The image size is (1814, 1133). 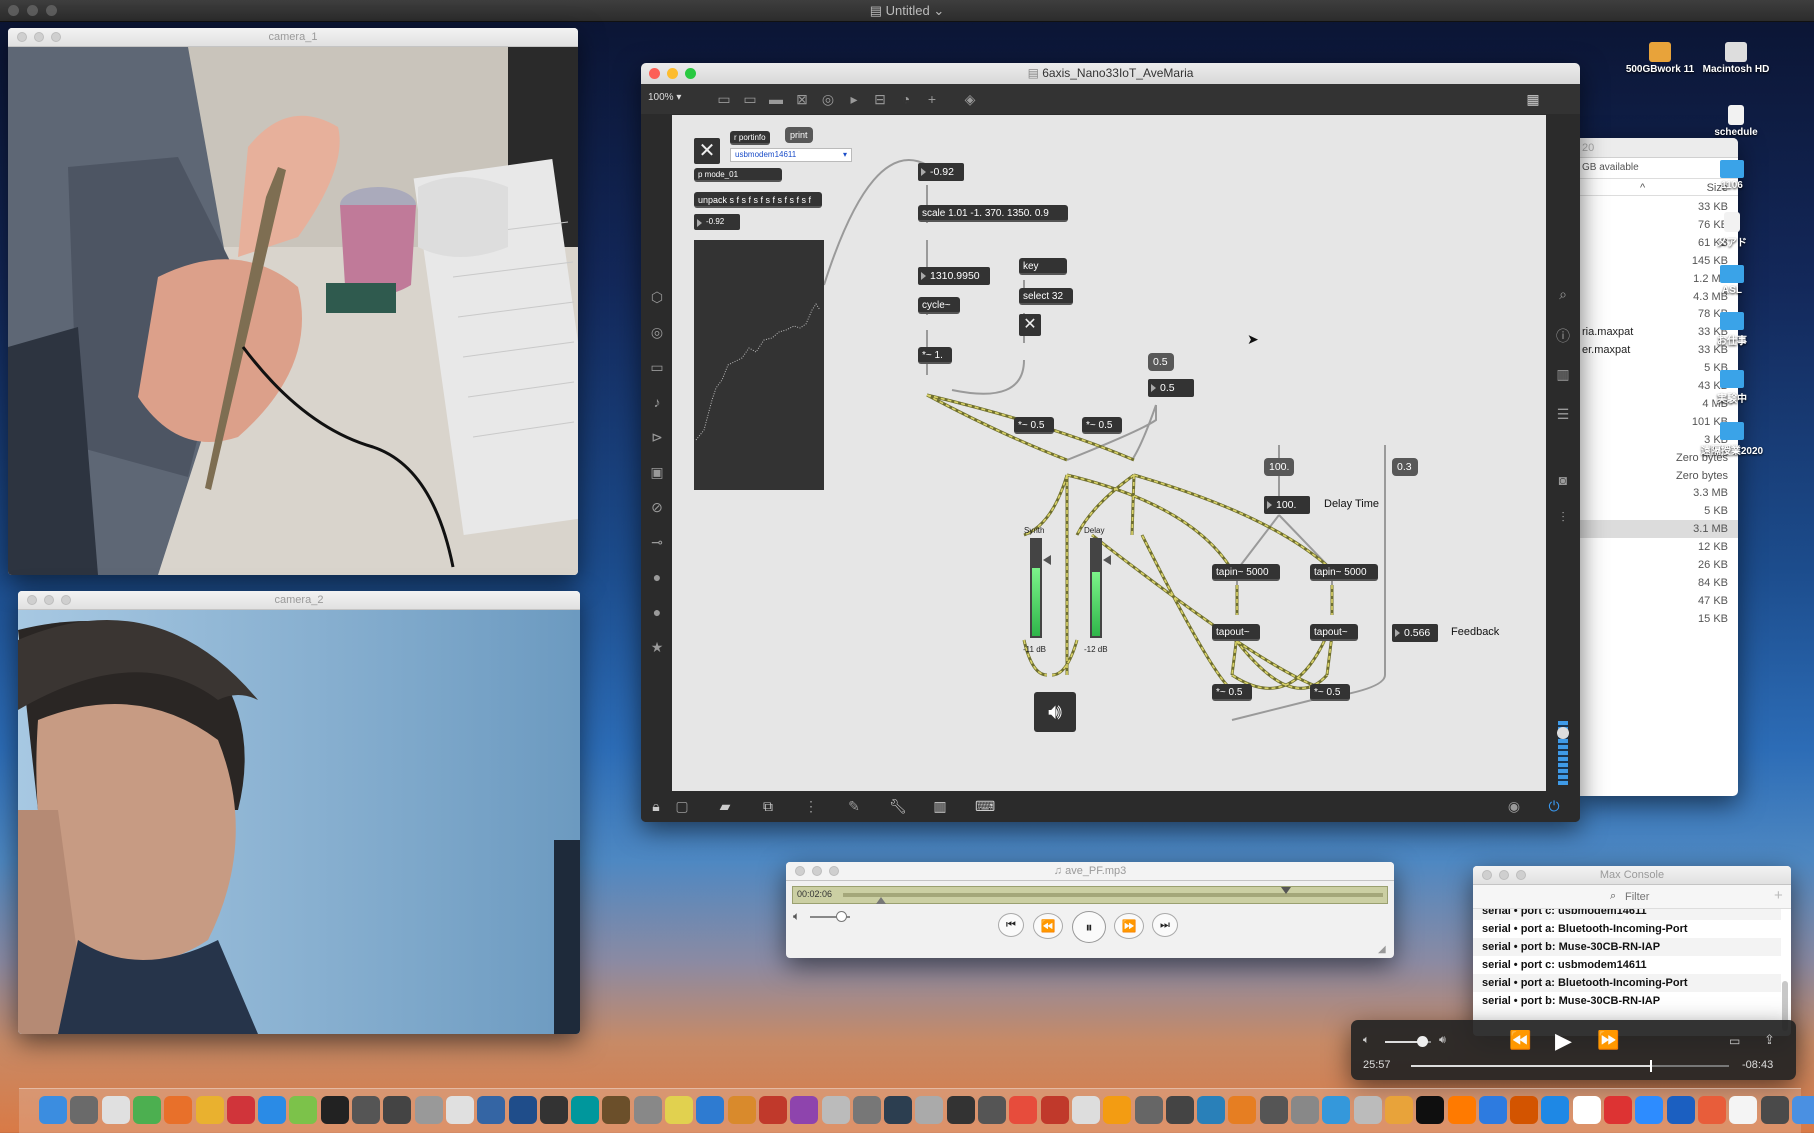 I want to click on console-filter-input, so click(x=1665, y=896).